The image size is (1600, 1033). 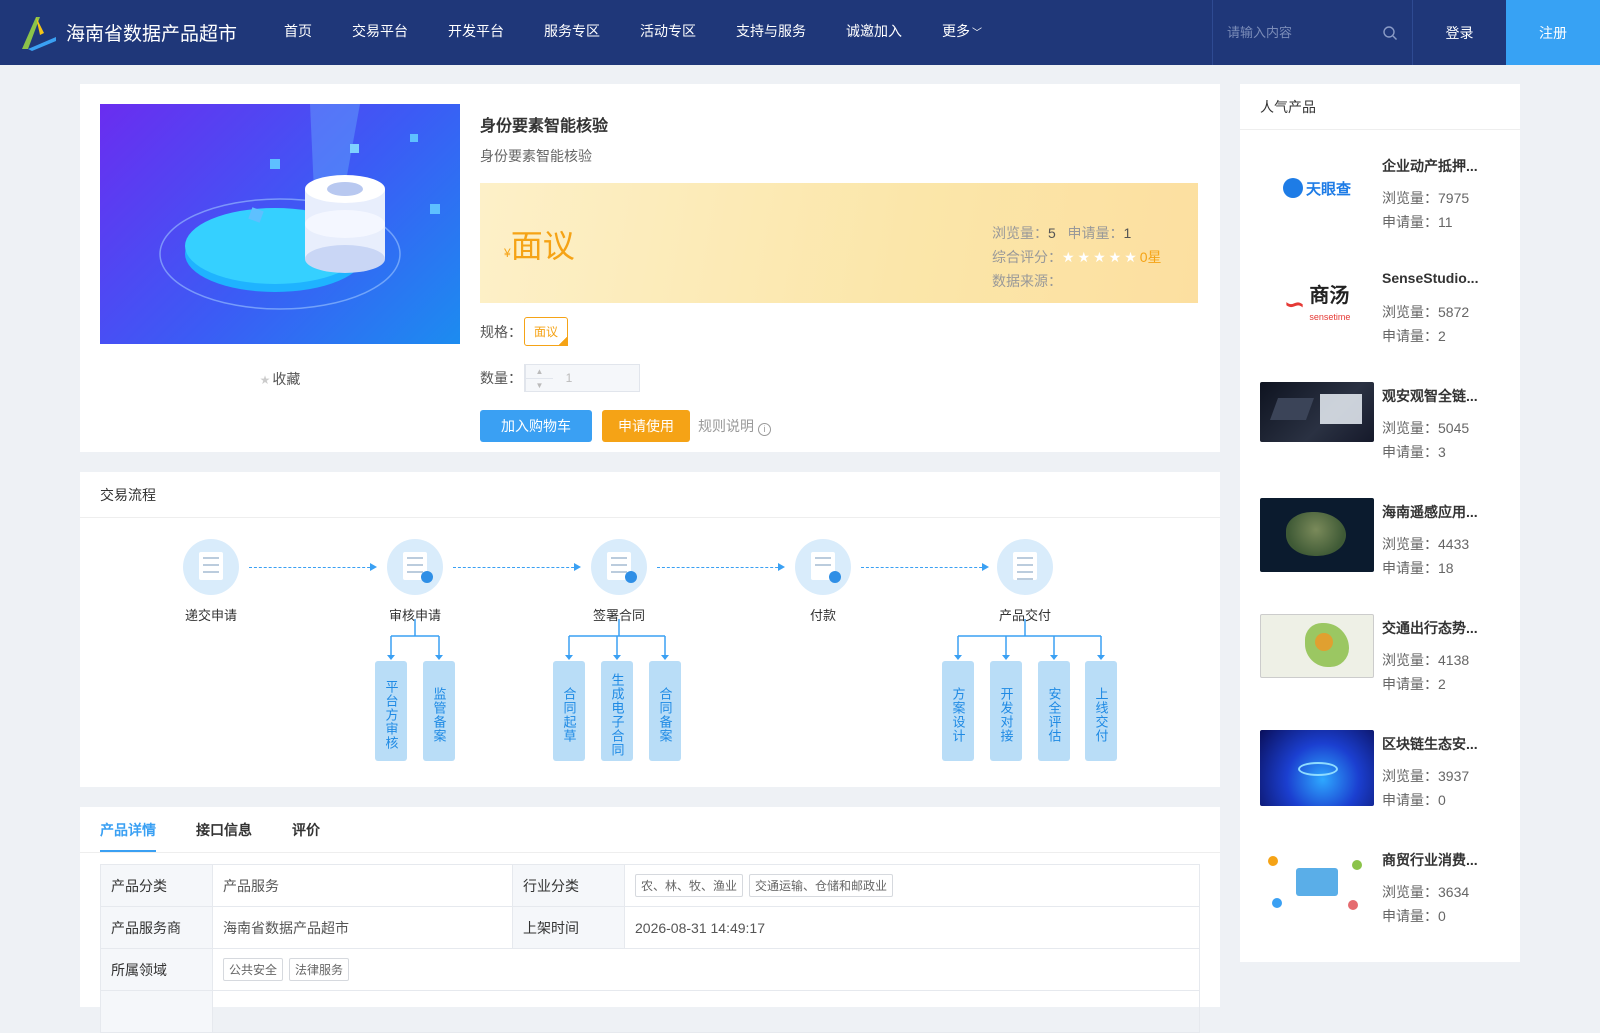 I want to click on category-key: 产品分类, so click(x=157, y=886).